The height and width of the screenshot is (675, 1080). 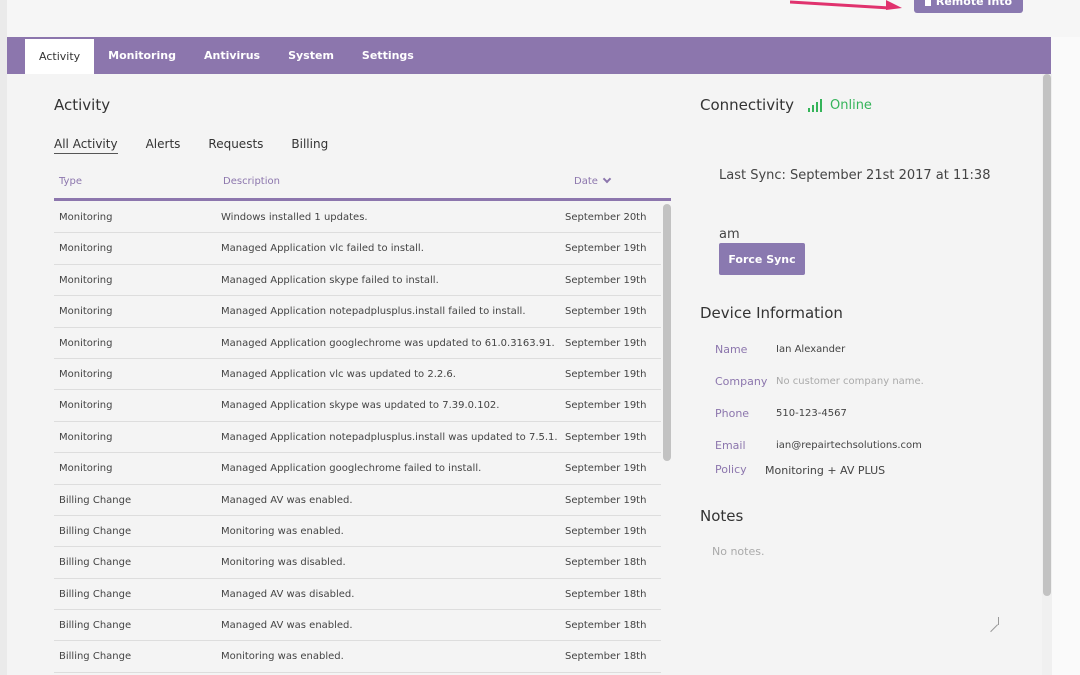 What do you see at coordinates (667, 332) in the screenshot?
I see `table-scrollbar` at bounding box center [667, 332].